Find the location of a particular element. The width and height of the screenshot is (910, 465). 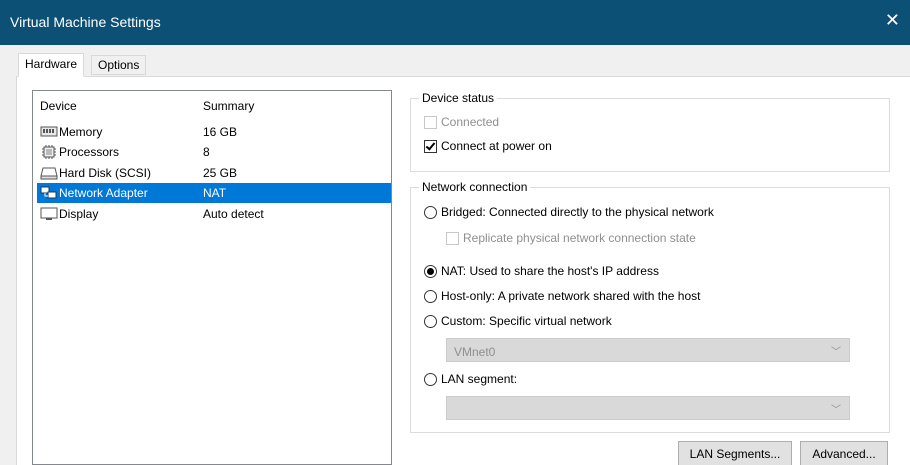

close-icon: ✕ is located at coordinates (892, 20).